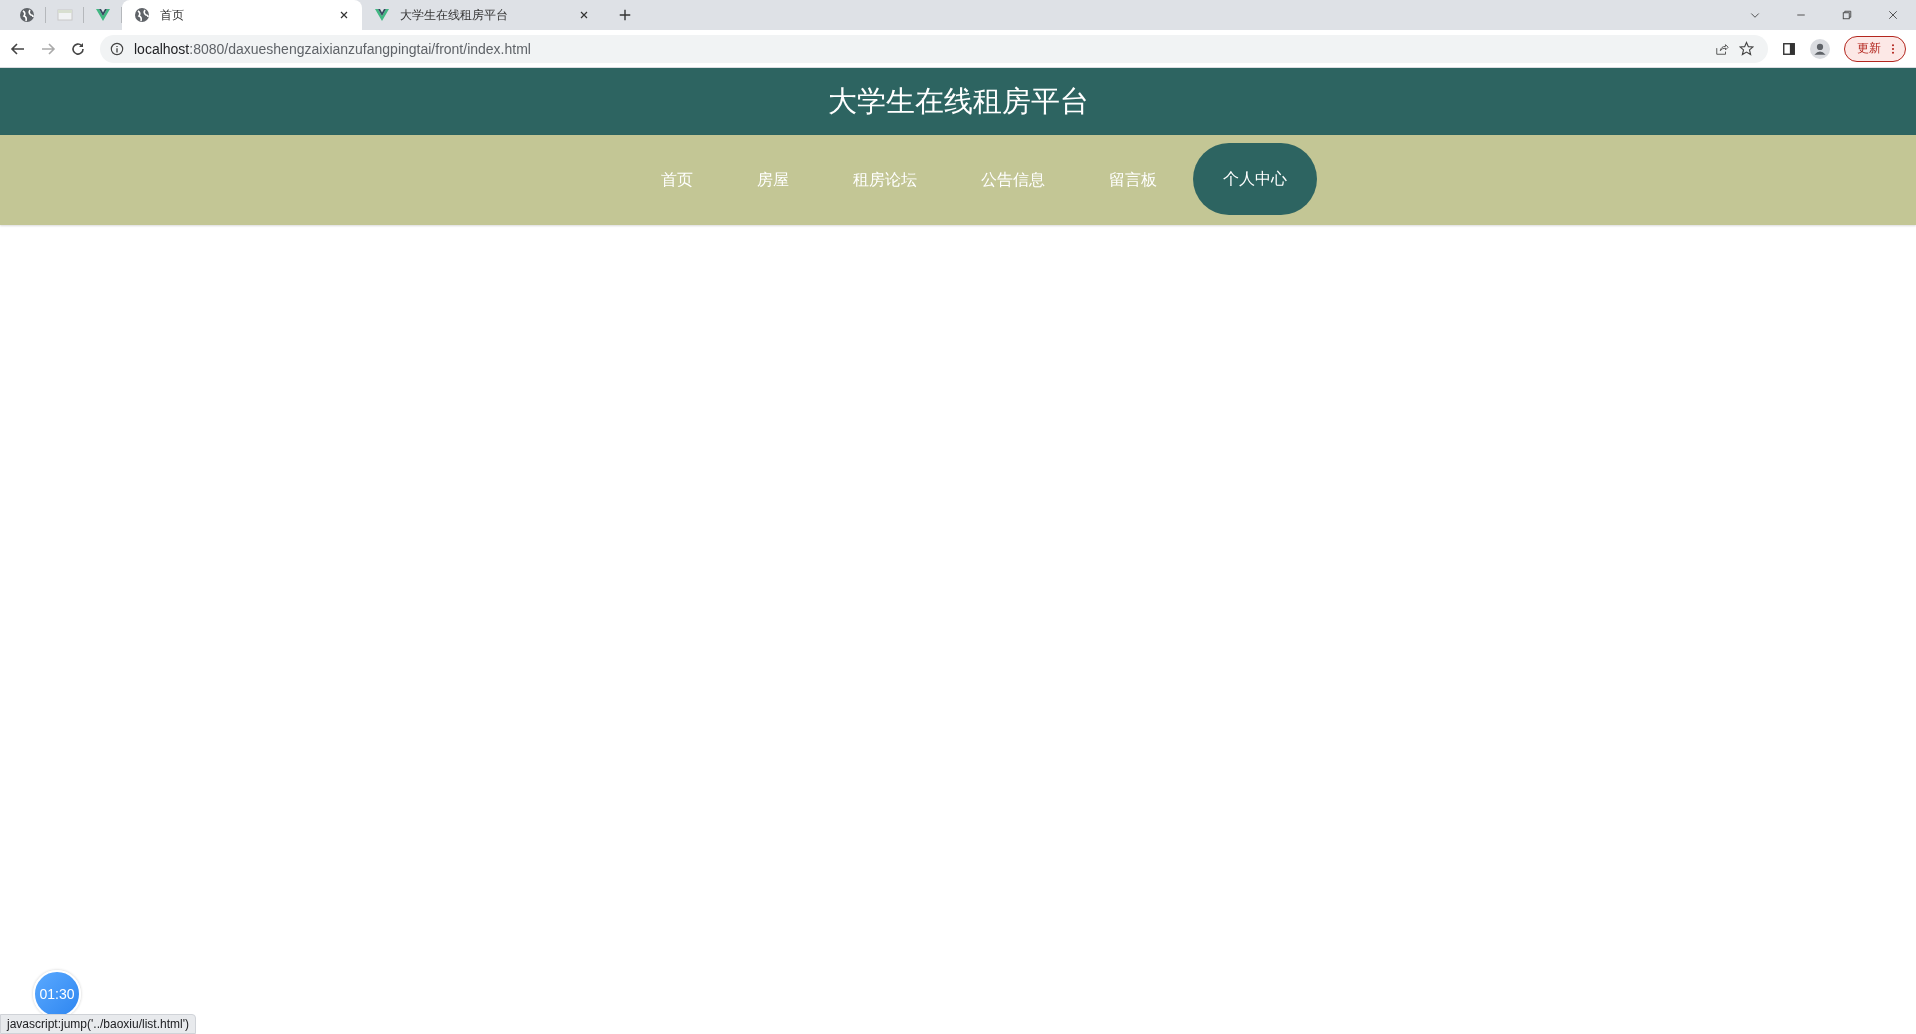 The width and height of the screenshot is (1916, 1034). What do you see at coordinates (78, 48) in the screenshot?
I see `reload-icon` at bounding box center [78, 48].